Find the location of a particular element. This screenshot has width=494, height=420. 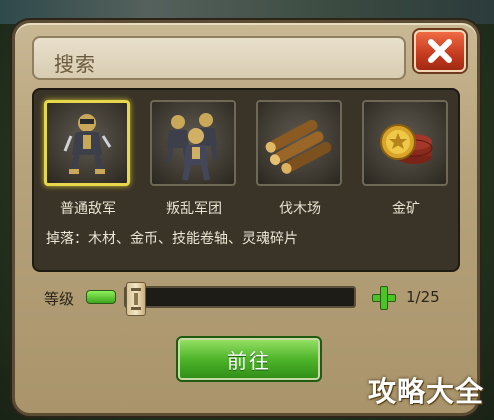

category-card-gold-mine: 金矿 is located at coordinates (406, 158).